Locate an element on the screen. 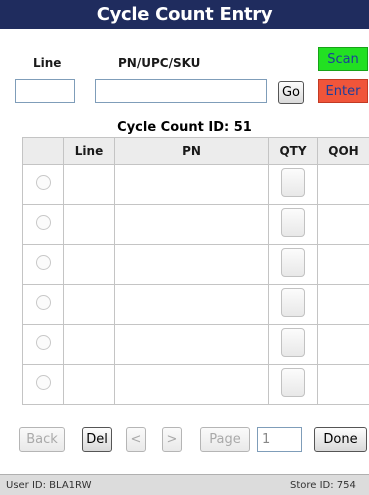 This screenshot has width=369, height=495. column-header-pn: PN is located at coordinates (191, 151).